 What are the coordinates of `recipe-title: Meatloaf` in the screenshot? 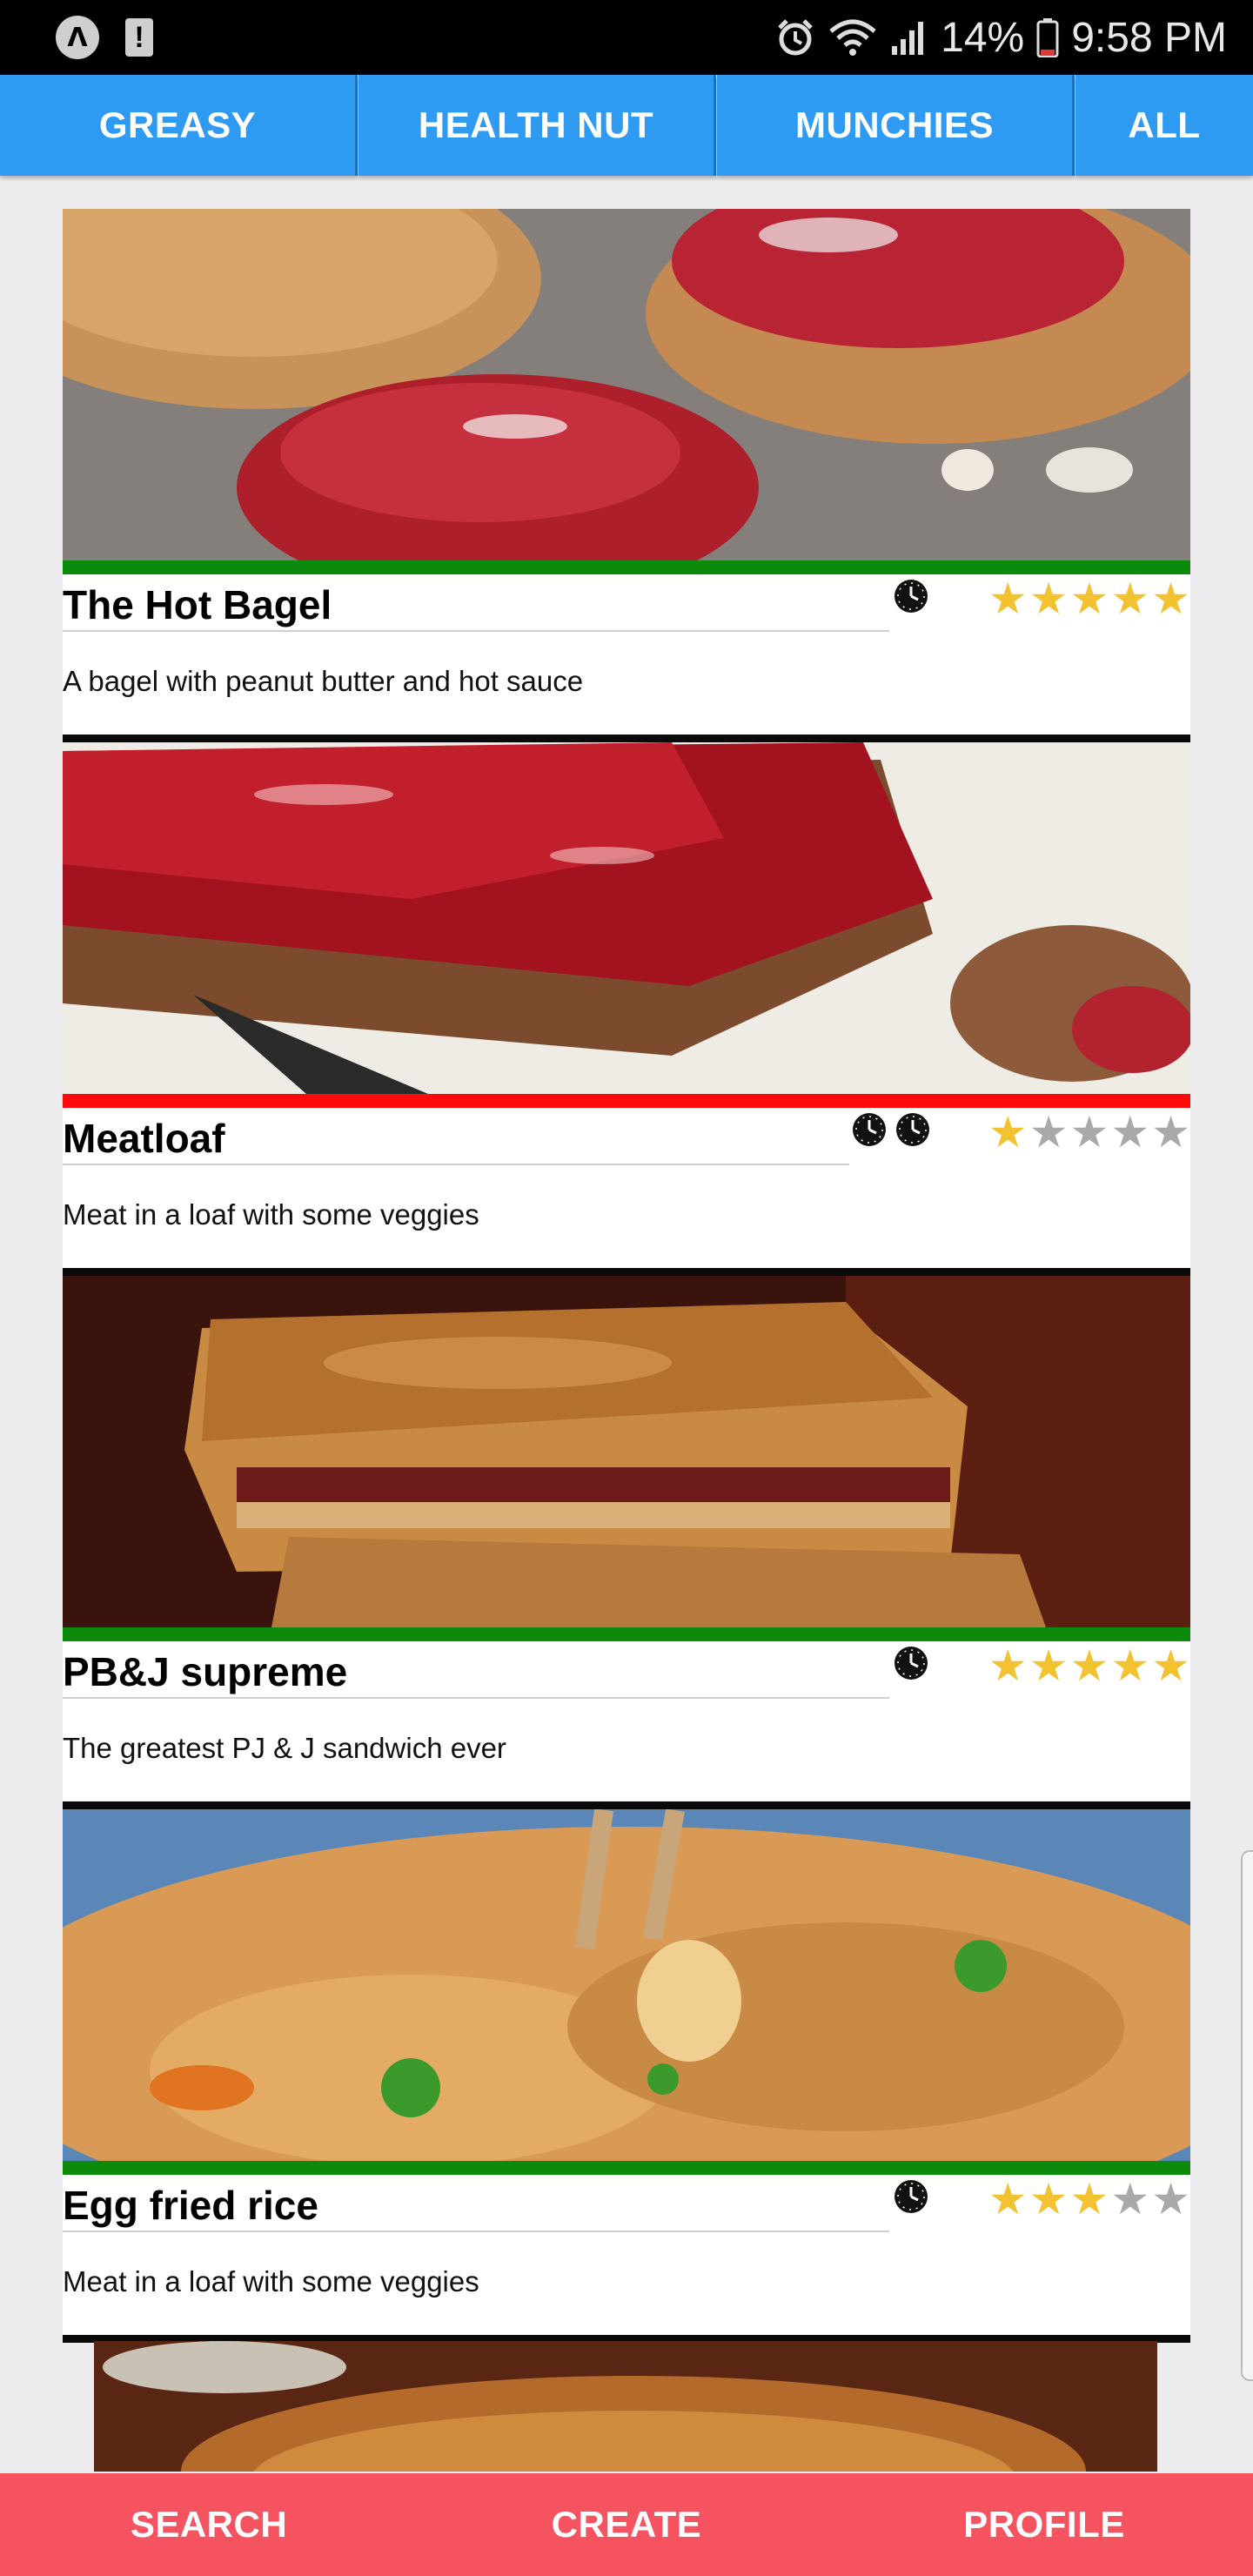 It's located at (144, 1138).